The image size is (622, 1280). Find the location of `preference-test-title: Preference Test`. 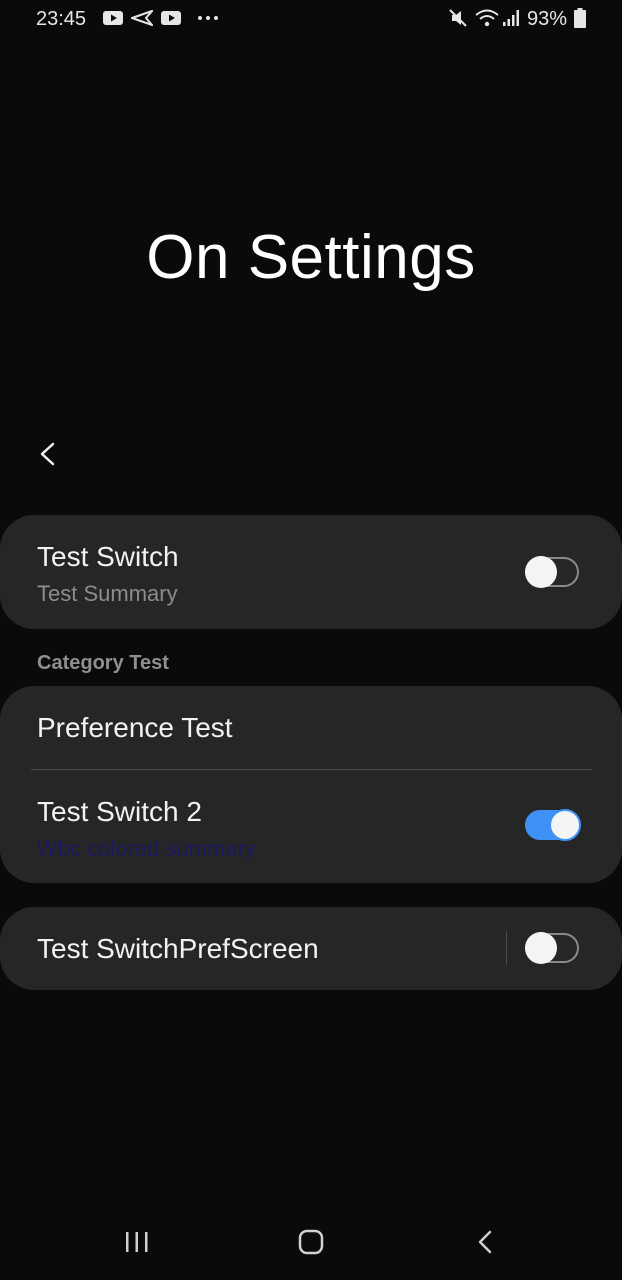

preference-test-title: Preference Test is located at coordinates (135, 727).